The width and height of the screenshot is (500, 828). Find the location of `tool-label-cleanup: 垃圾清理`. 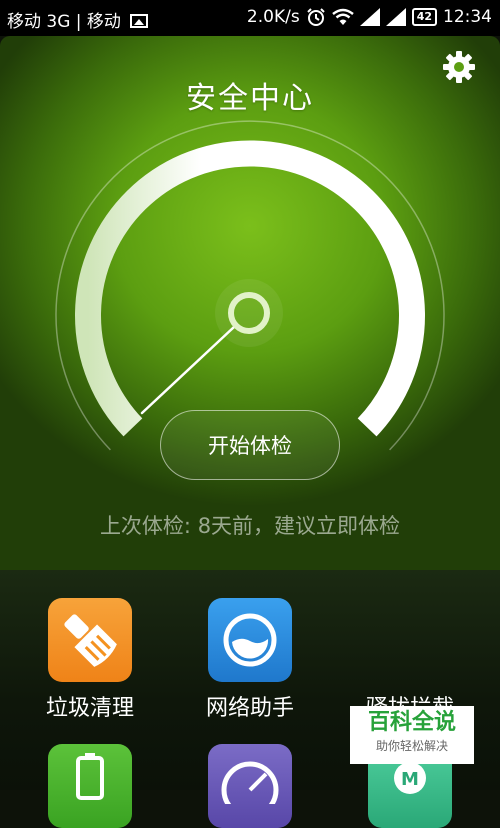

tool-label-cleanup: 垃圾清理 is located at coordinates (89, 708).